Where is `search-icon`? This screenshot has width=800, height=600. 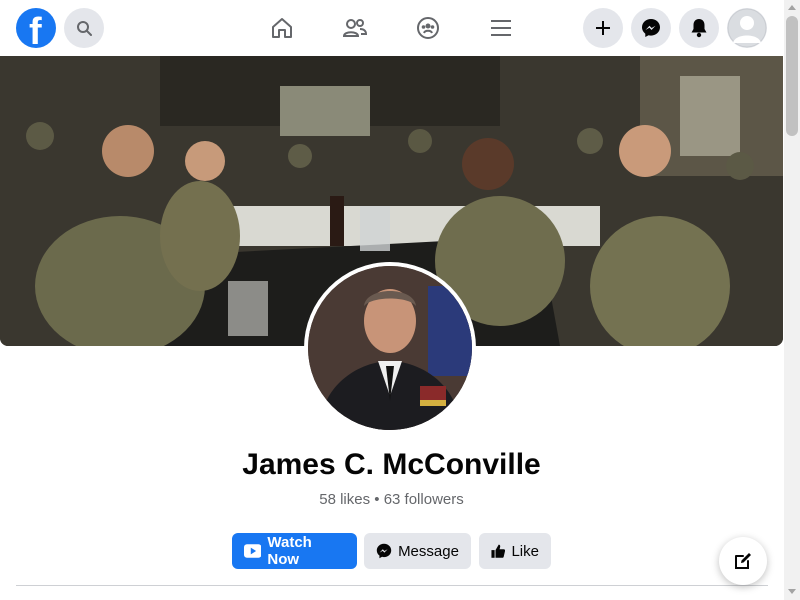
search-icon is located at coordinates (84, 28).